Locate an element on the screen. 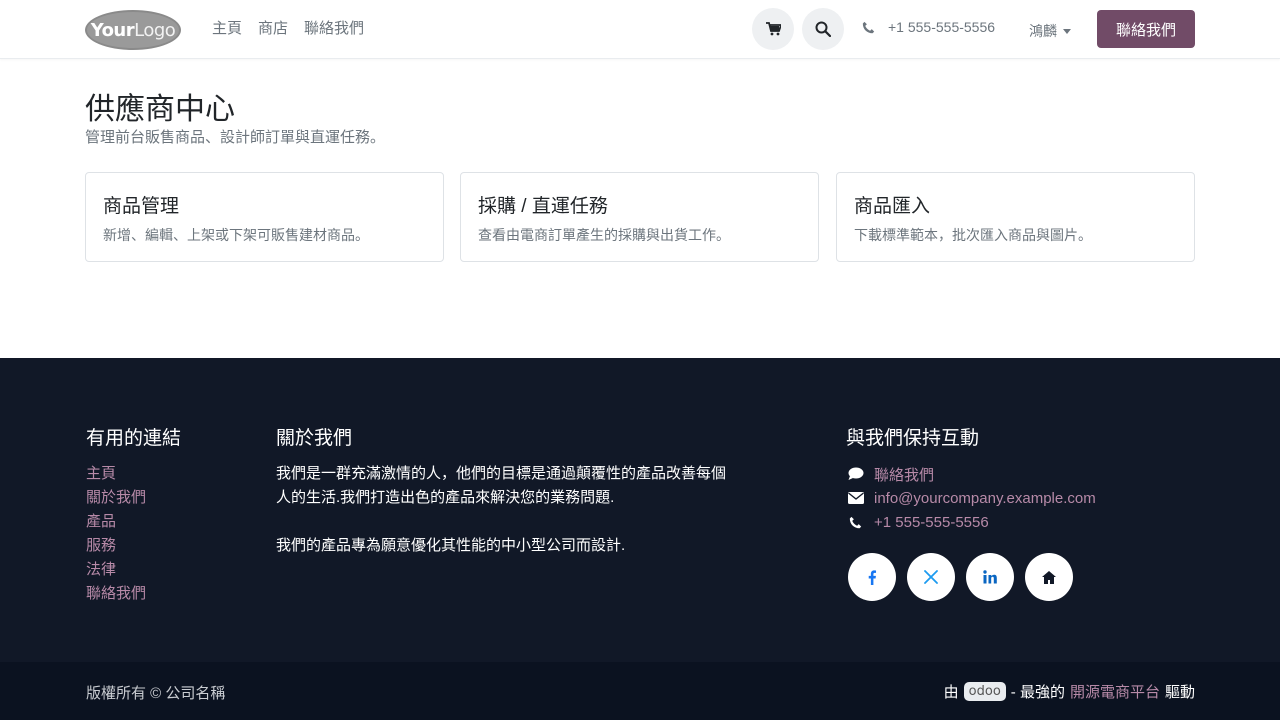 This screenshot has height=720, width=1280. search-icon is located at coordinates (823, 29).